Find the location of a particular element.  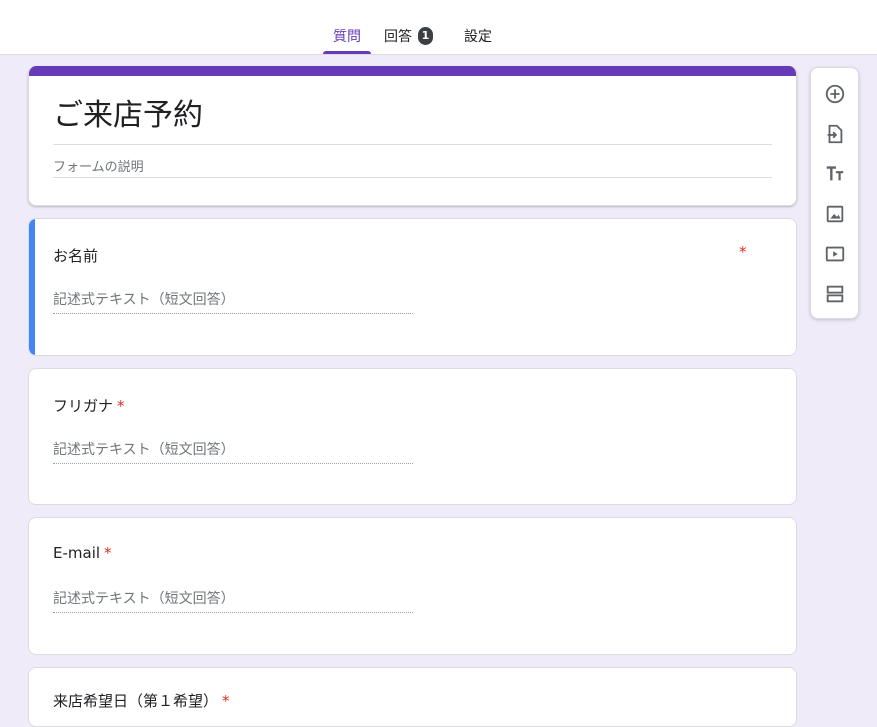

top-bar: 質問 回答 1 設定 is located at coordinates (438, 27).